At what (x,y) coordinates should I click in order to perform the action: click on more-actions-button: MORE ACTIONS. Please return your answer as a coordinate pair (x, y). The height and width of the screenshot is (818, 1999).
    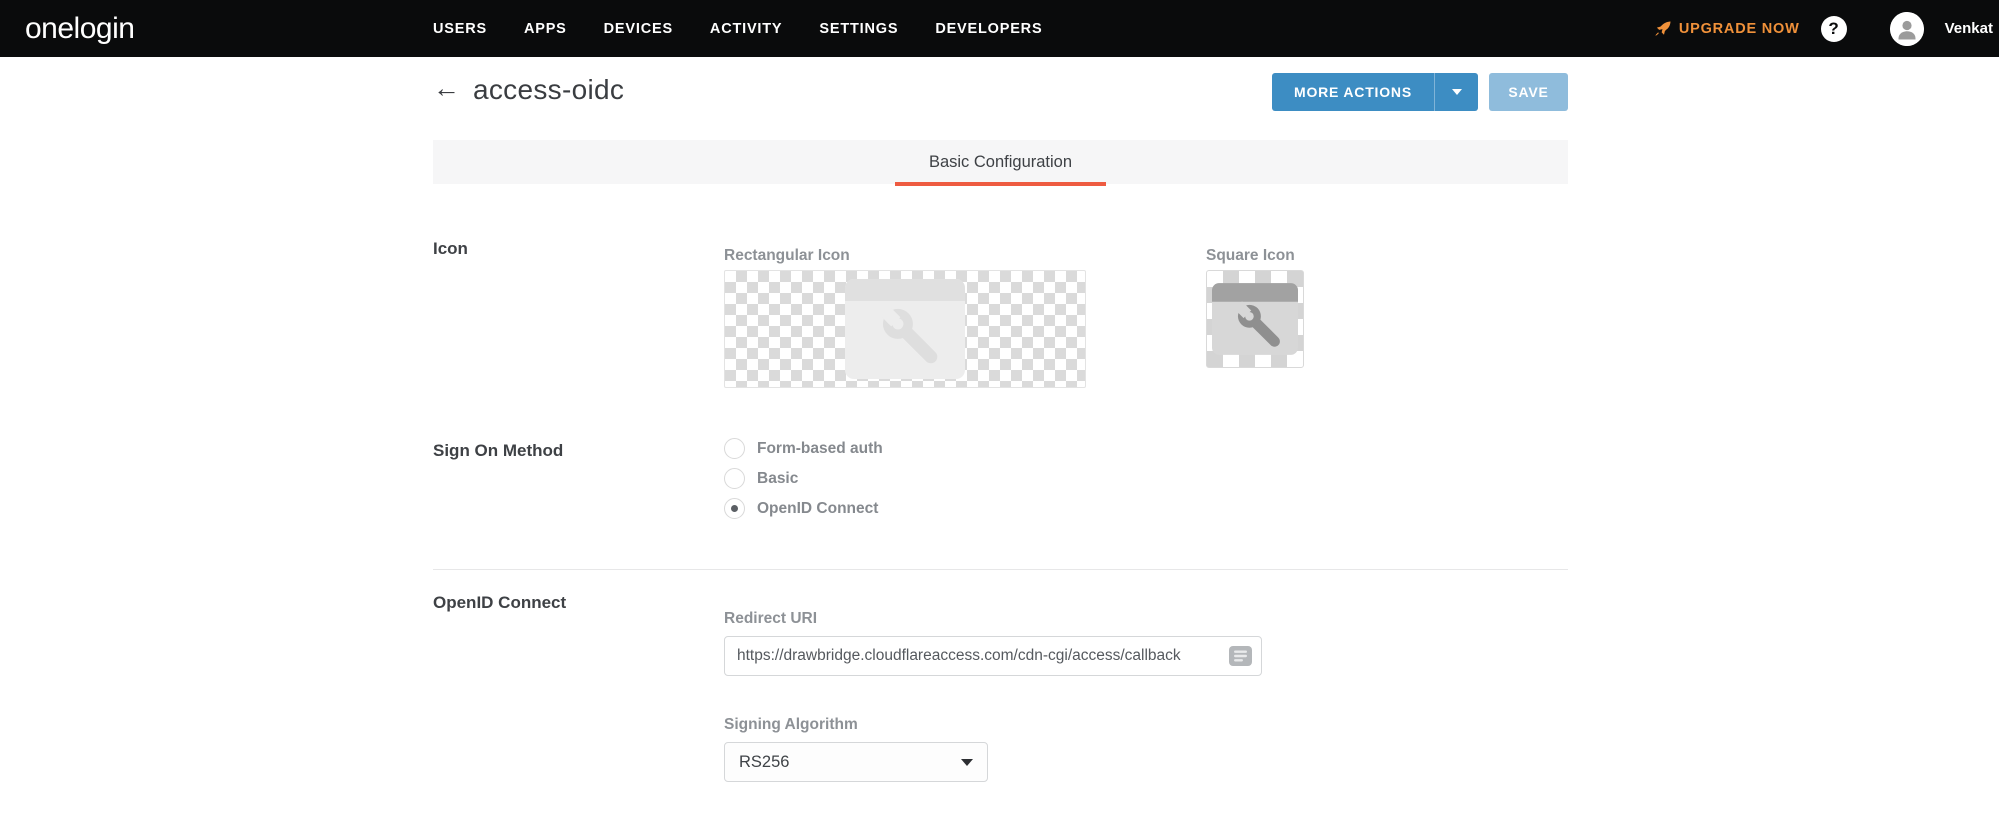
    Looking at the image, I should click on (1375, 92).